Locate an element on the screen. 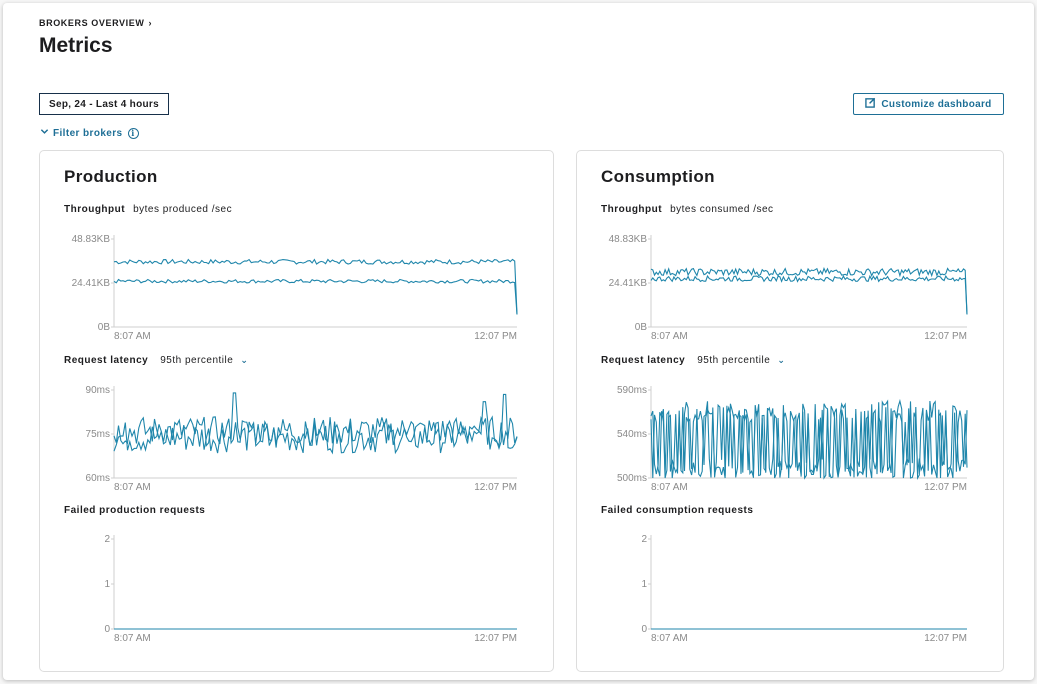  production-failed-chart: 0 1 2 8:07 AM 12:07 PM is located at coordinates (310, 589).